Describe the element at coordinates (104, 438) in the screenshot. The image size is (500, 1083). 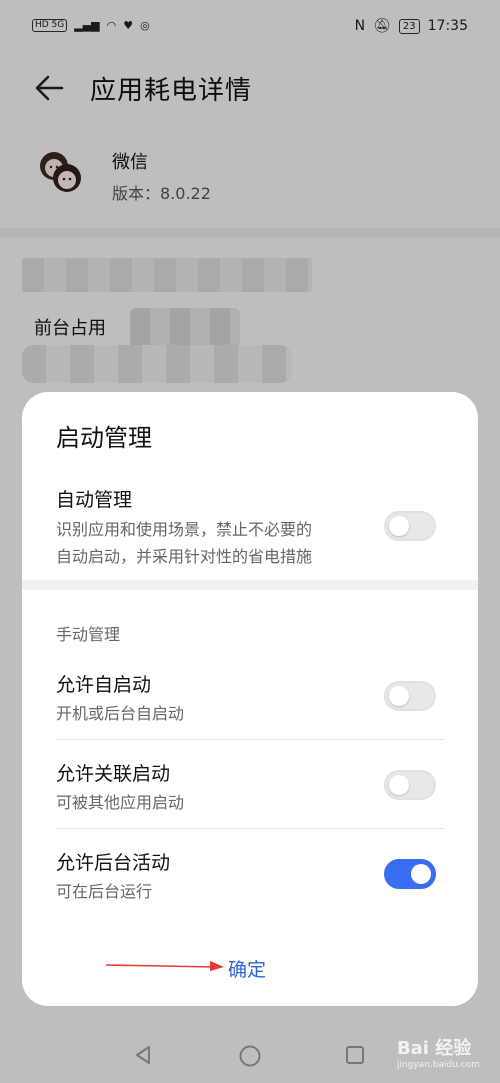
I see `dialog-title: 启动管理` at that location.